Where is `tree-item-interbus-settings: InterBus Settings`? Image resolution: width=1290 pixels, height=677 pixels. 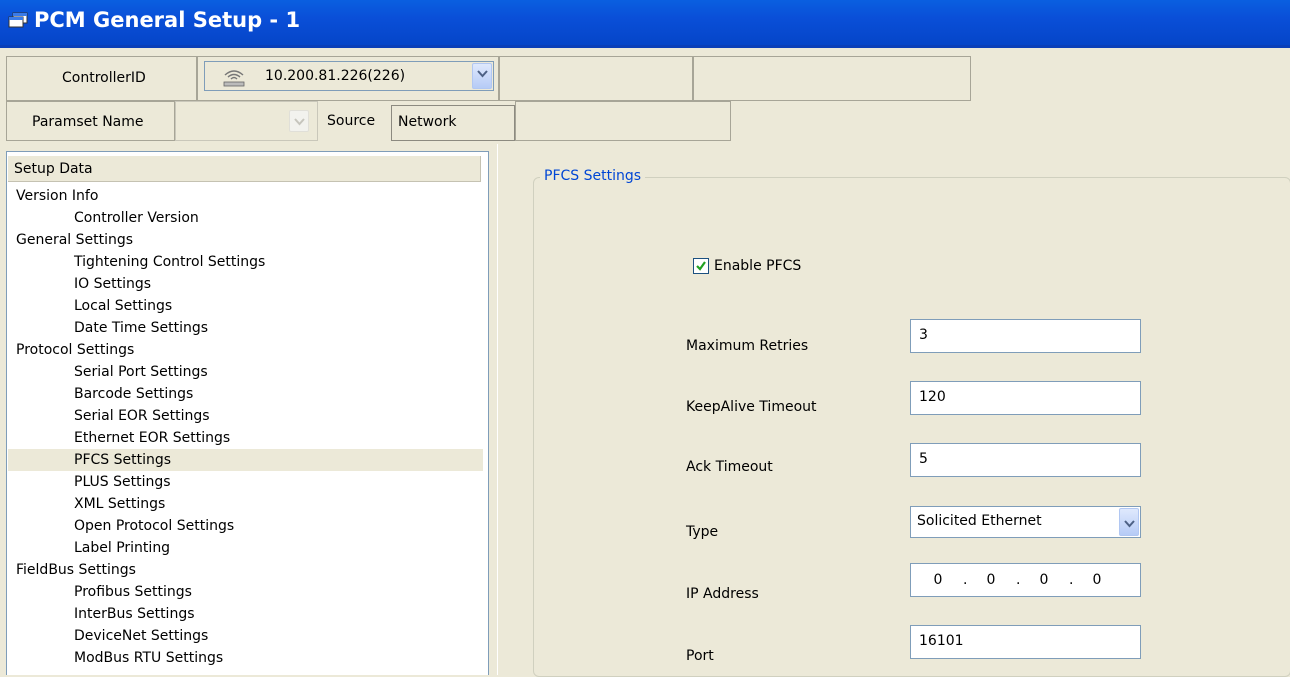
tree-item-interbus-settings: InterBus Settings is located at coordinates (245, 614).